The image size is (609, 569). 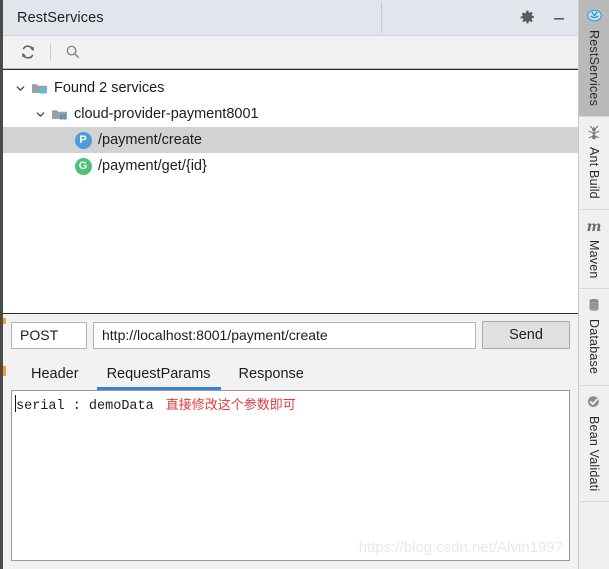 I want to click on page-title: RestServices, so click(x=60, y=17).